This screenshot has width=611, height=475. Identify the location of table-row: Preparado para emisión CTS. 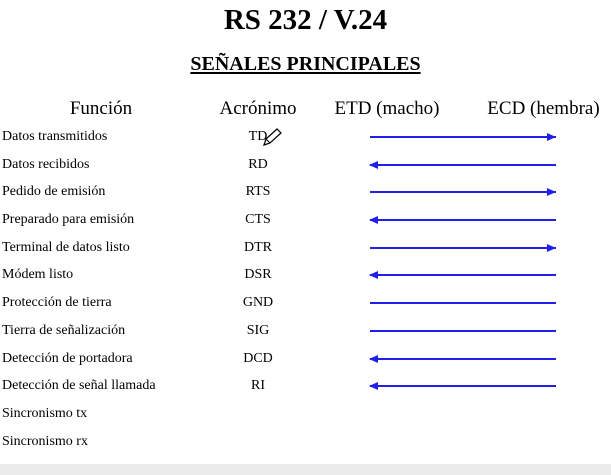
(305, 222).